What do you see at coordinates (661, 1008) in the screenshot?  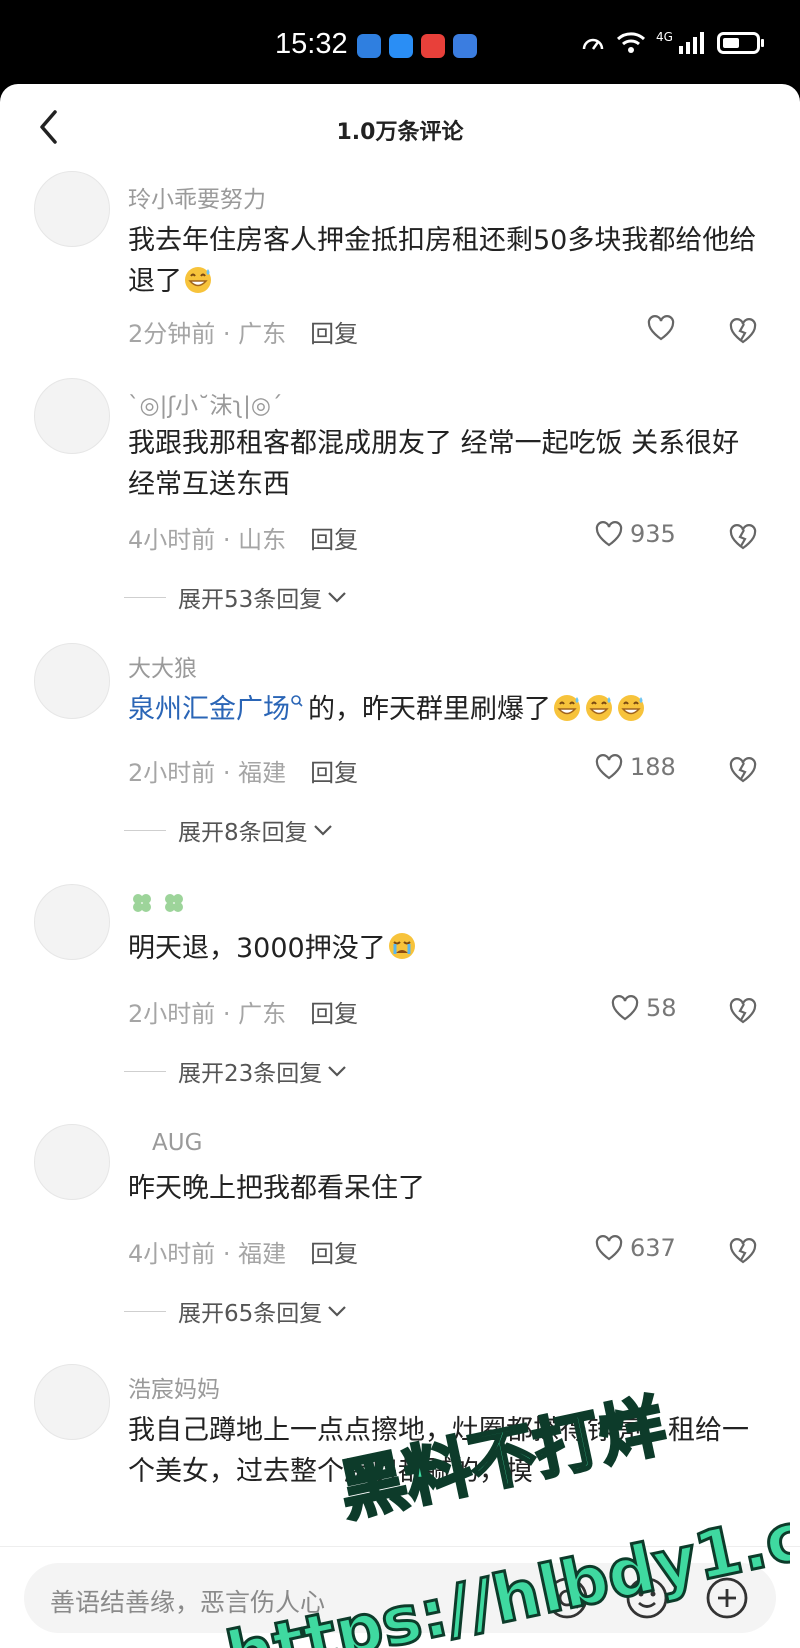 I see `like-count: 58` at bounding box center [661, 1008].